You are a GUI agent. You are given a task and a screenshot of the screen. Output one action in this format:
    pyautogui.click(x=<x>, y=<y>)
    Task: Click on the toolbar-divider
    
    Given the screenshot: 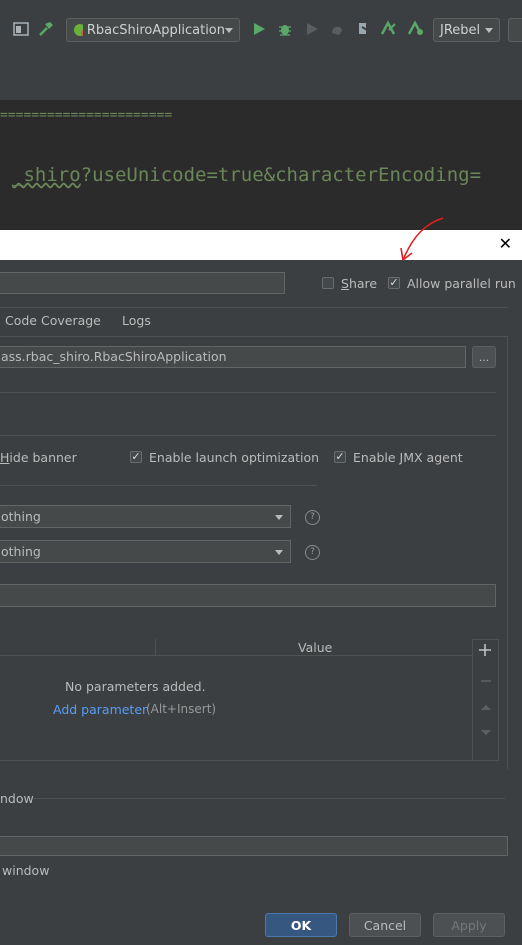 What is the action you would take?
    pyautogui.click(x=472, y=700)
    